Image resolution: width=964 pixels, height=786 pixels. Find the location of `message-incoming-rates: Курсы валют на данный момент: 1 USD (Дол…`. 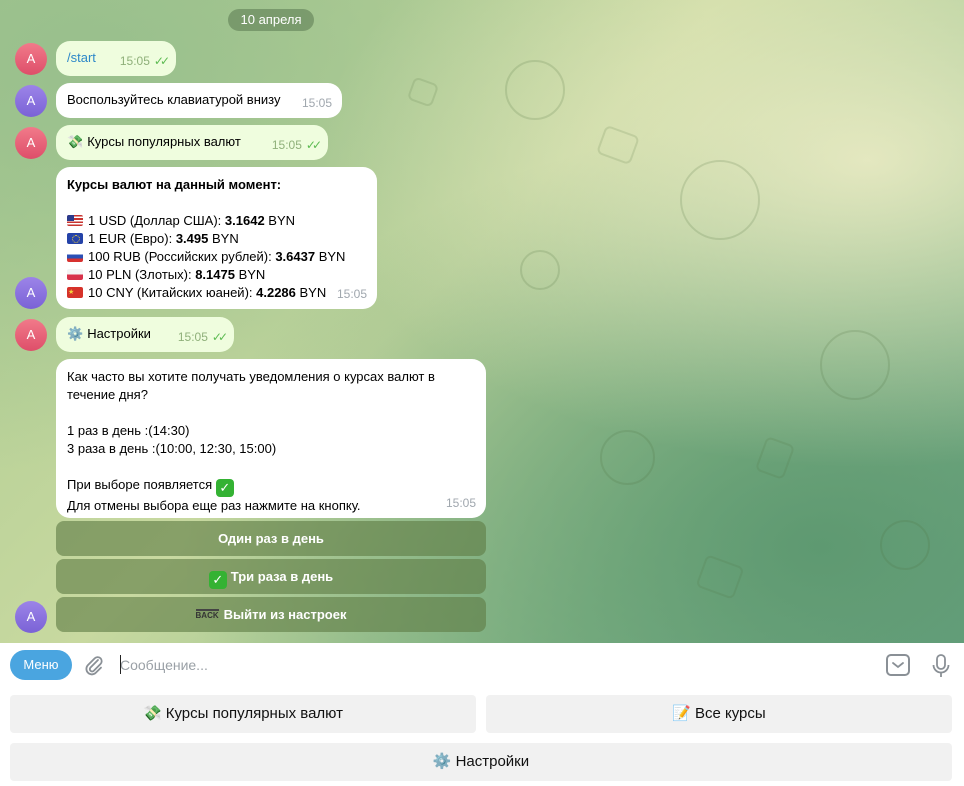

message-incoming-rates: Курсы валют на данный момент: 1 USD (Дол… is located at coordinates (216, 238).